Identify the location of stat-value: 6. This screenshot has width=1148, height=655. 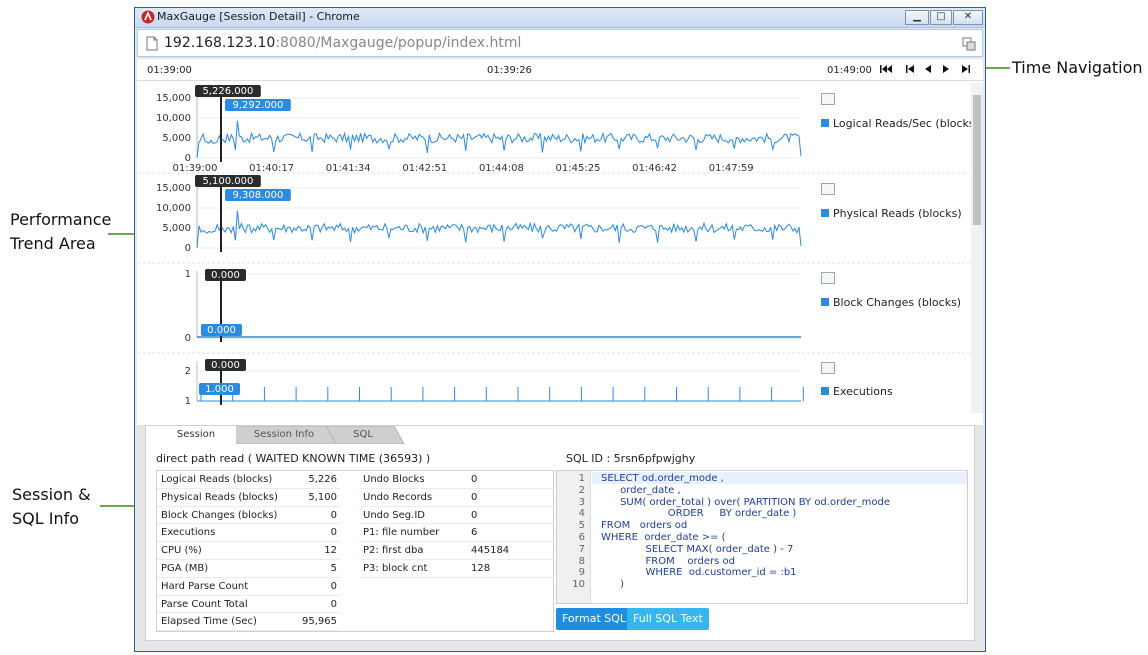
(474, 533).